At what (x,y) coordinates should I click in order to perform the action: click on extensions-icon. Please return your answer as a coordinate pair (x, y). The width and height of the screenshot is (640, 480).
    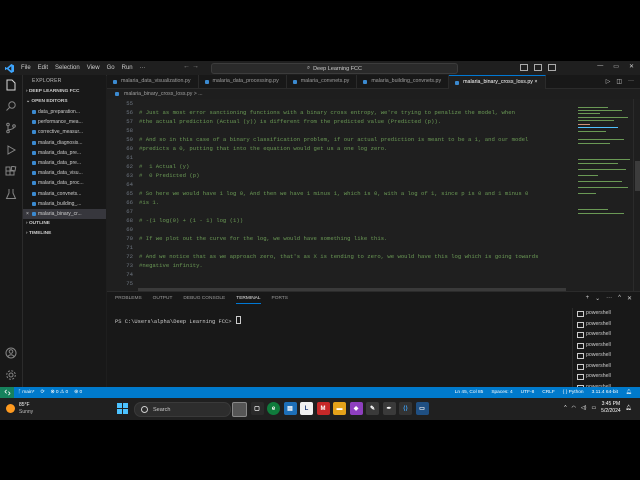
    Looking at the image, I should click on (11, 172).